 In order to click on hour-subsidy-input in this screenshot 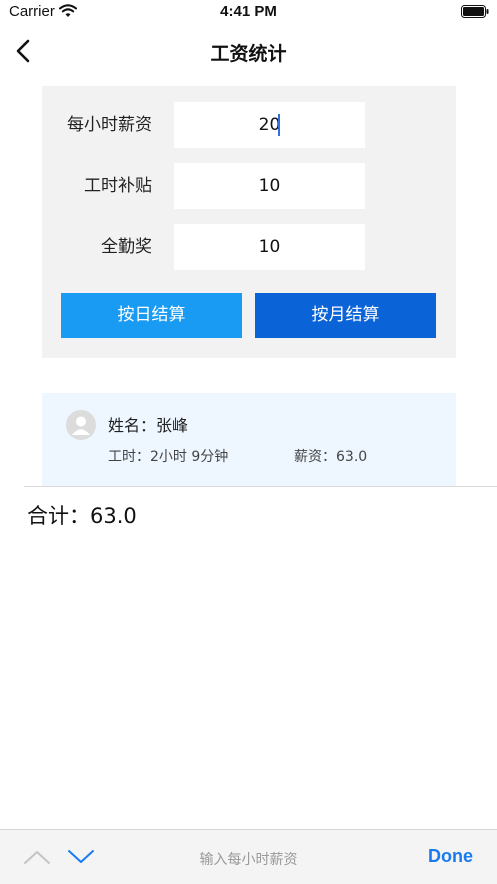, I will do `click(269, 186)`.